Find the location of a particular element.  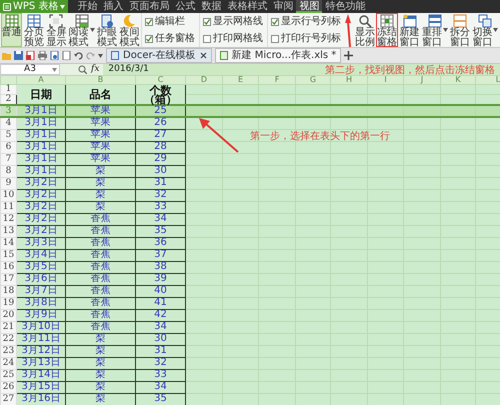

ribbon-button: 分页预览 is located at coordinates (34, 30).